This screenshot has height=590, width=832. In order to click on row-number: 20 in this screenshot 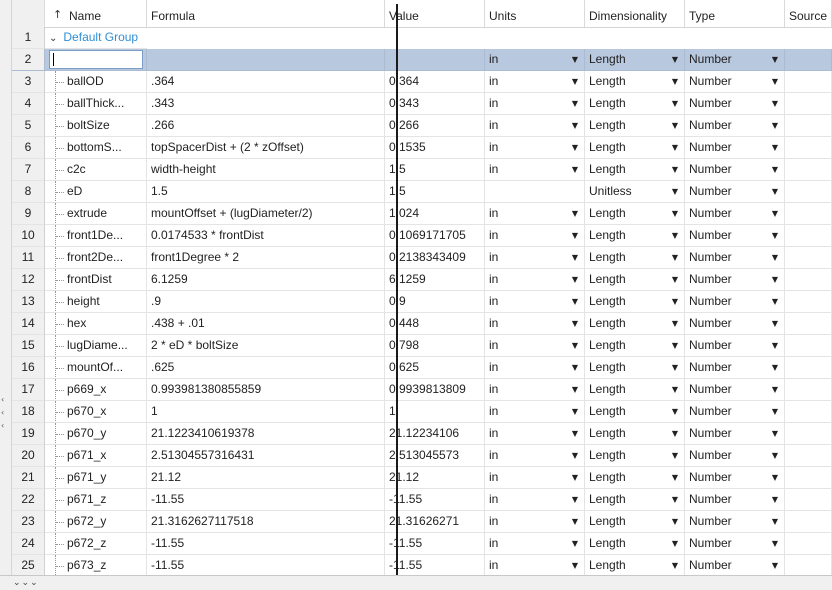, I will do `click(28, 456)`.